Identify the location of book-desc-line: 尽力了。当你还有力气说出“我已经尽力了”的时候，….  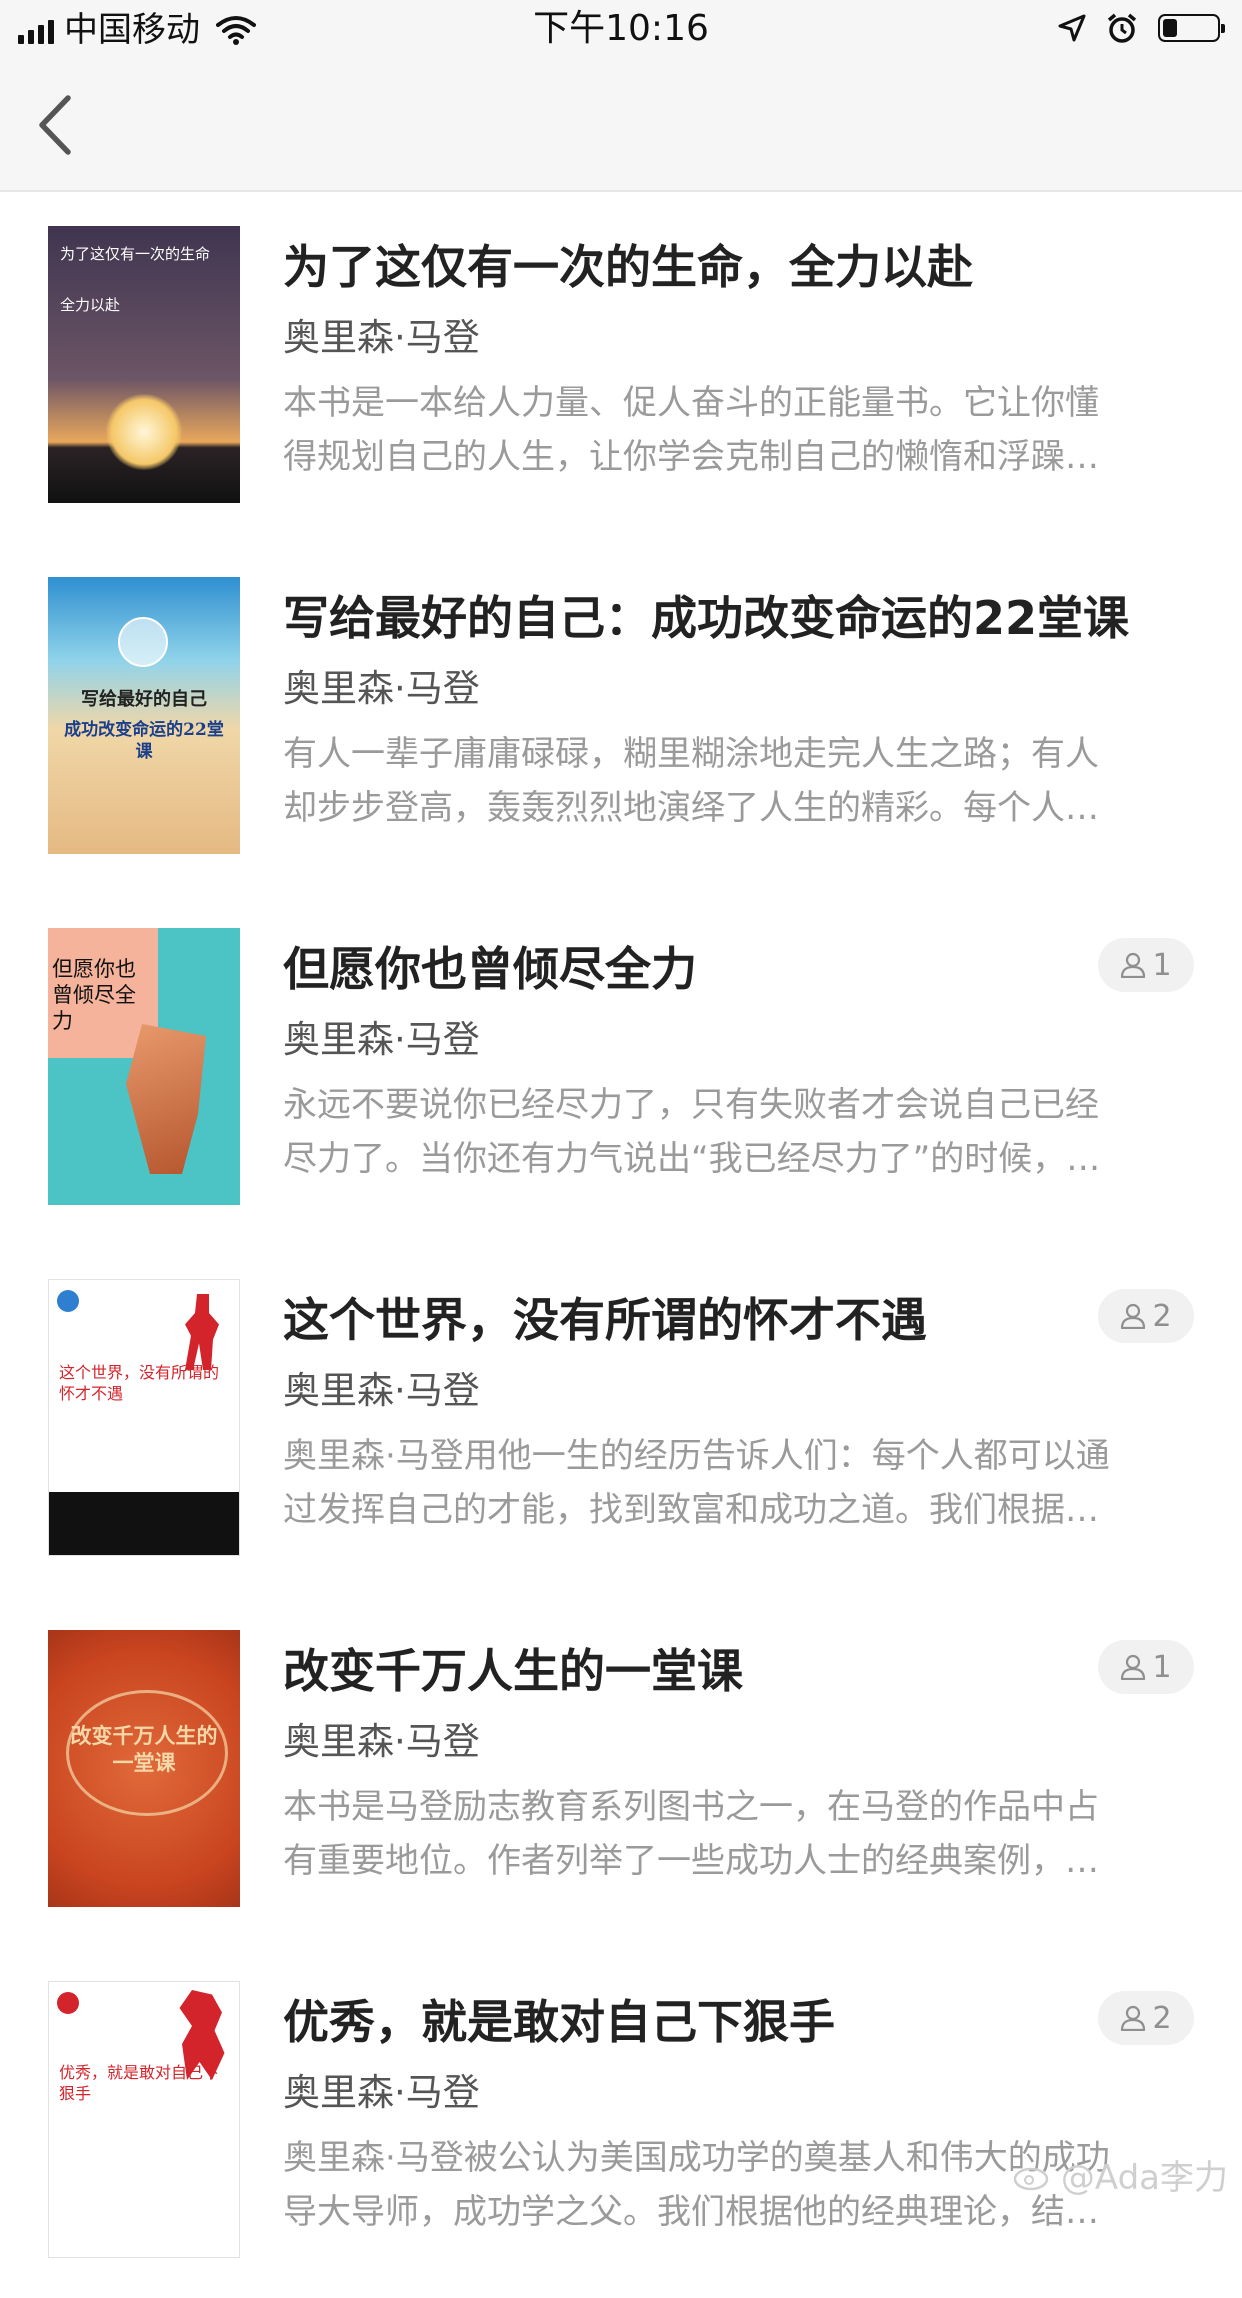
(692, 1159).